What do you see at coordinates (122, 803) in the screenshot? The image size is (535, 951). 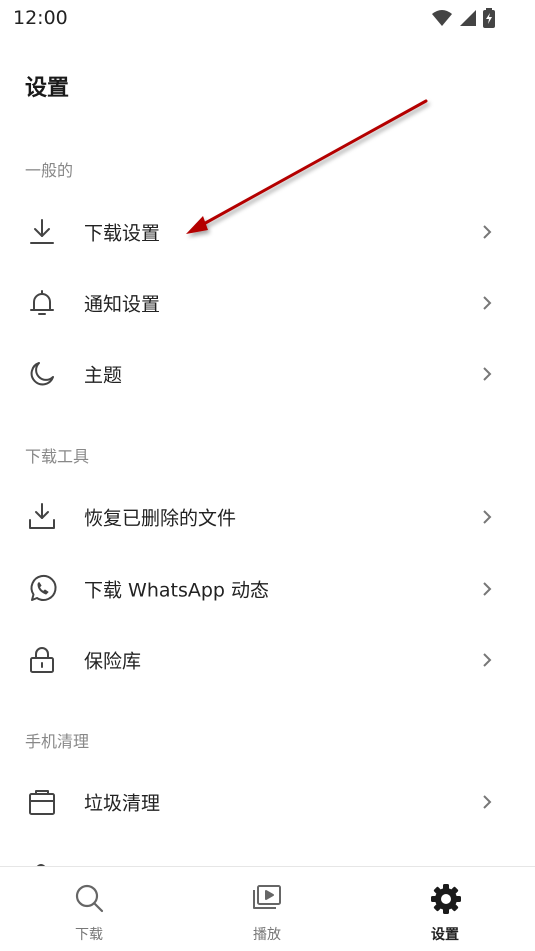 I see `settings-row-label: 垃圾清理` at bounding box center [122, 803].